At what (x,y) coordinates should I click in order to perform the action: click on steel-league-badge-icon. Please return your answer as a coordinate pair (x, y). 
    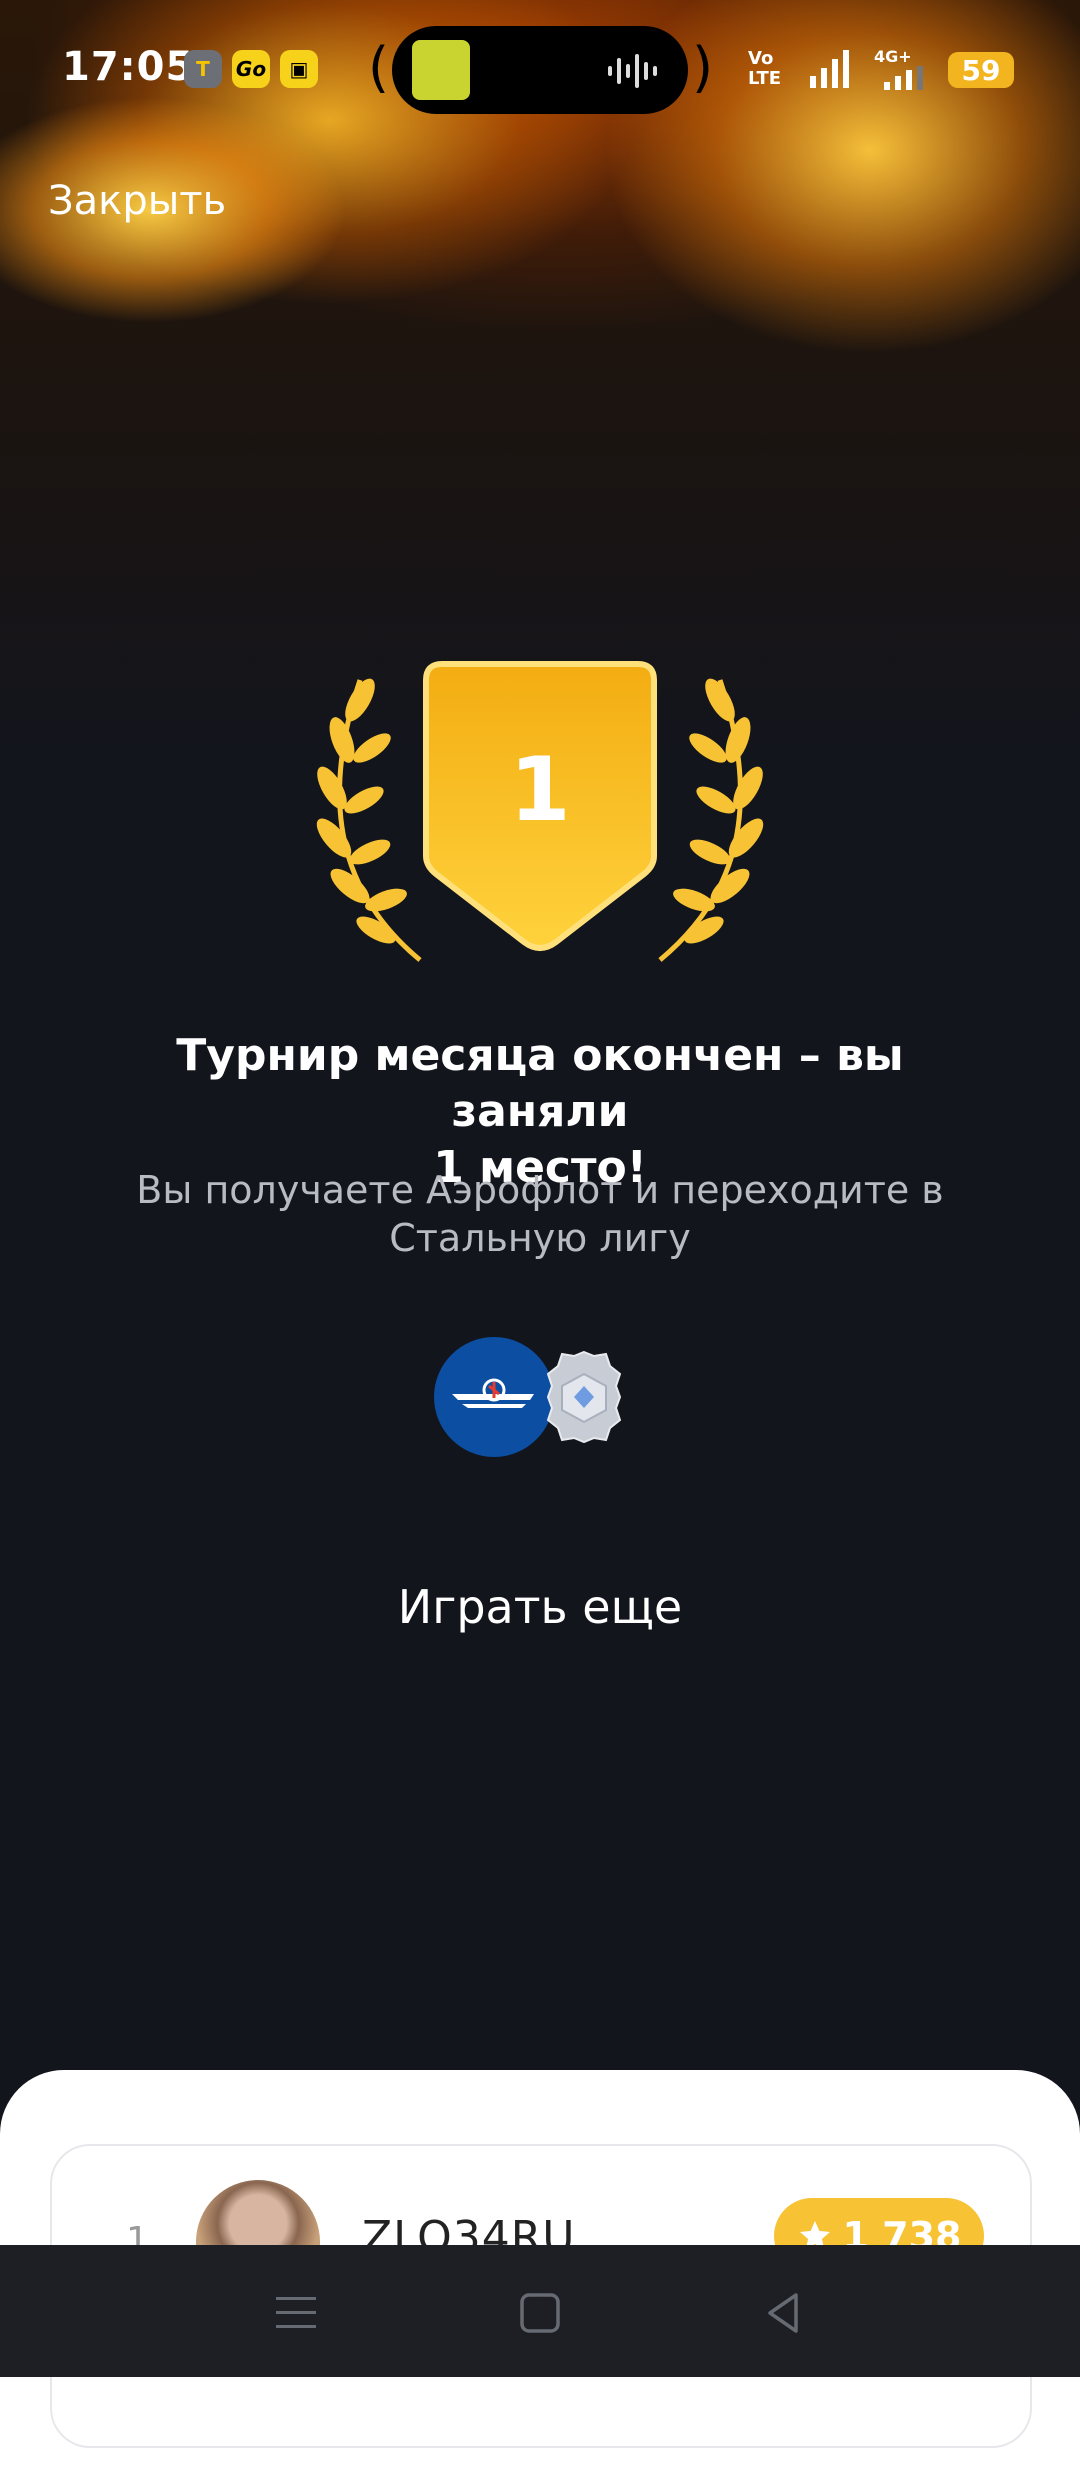
    Looking at the image, I should click on (584, 1397).